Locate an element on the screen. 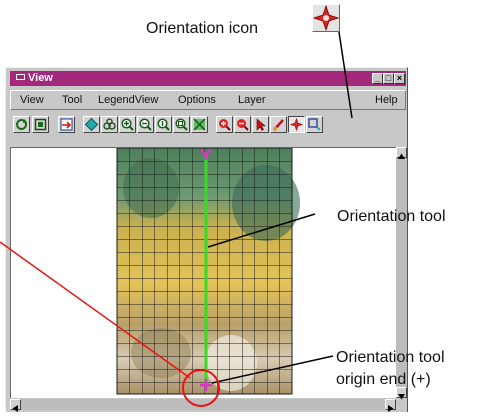 Image resolution: width=482 pixels, height=418 pixels. full-view-button is located at coordinates (40, 124).